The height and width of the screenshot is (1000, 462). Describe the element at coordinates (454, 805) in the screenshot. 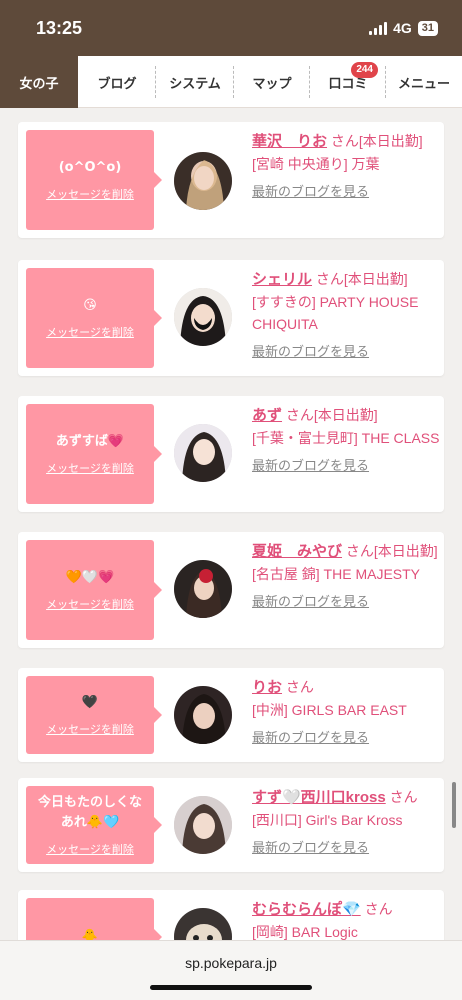

I see `scrollbar` at that location.